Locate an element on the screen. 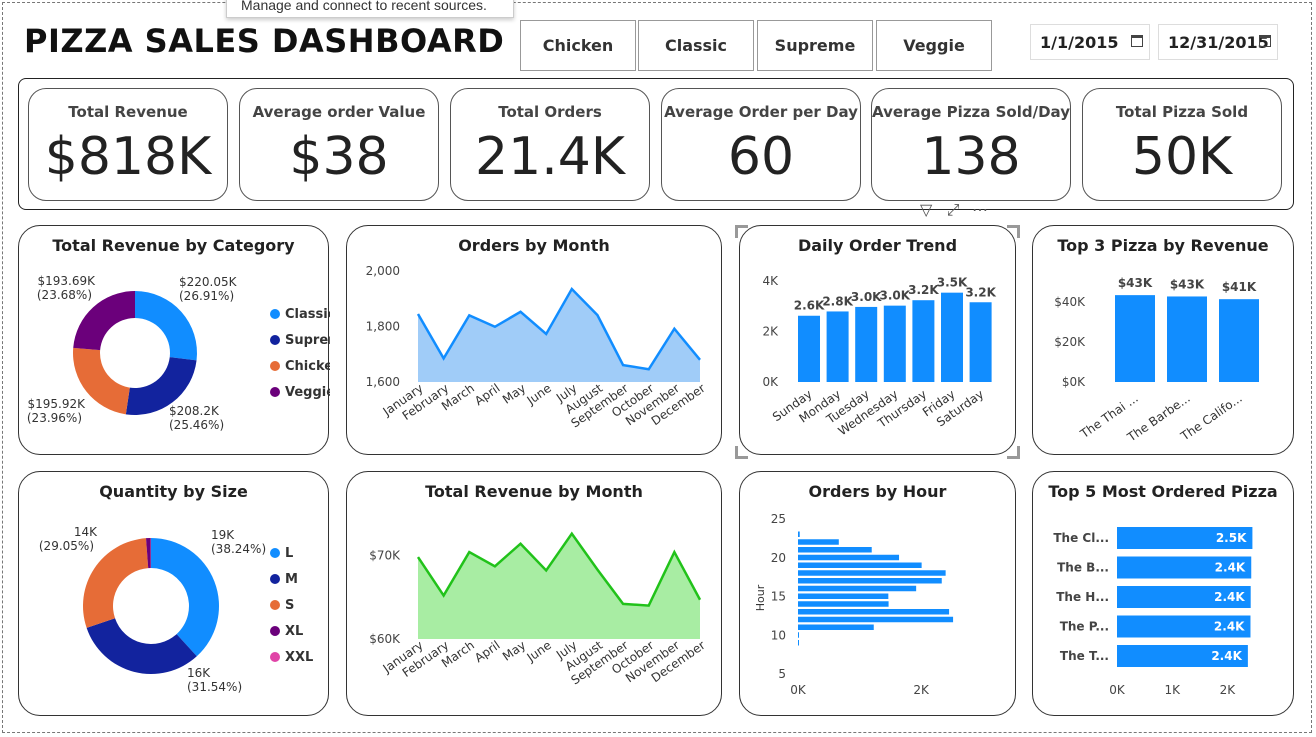 The width and height of the screenshot is (1316, 737). kpi-label: Average order Value is located at coordinates (339, 112).